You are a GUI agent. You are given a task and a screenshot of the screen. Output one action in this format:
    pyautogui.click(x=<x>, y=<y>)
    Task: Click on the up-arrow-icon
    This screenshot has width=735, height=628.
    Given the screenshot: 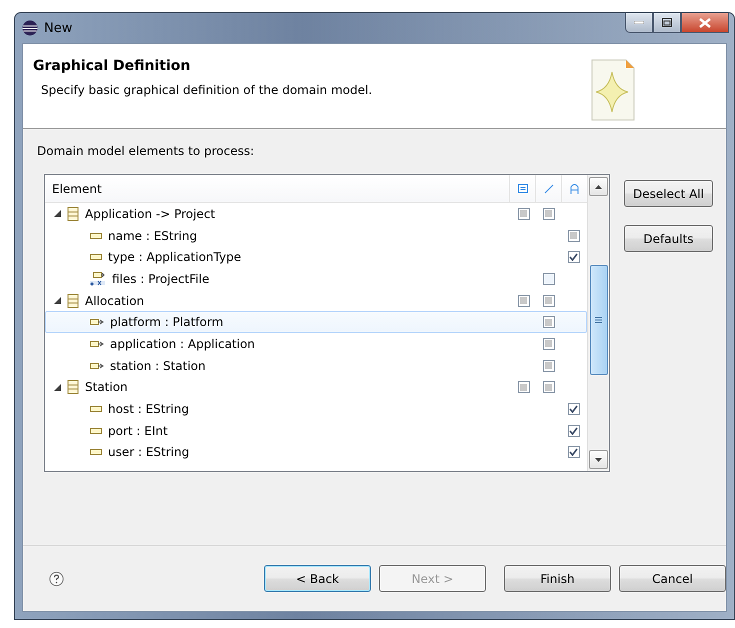 What is the action you would take?
    pyautogui.click(x=598, y=186)
    